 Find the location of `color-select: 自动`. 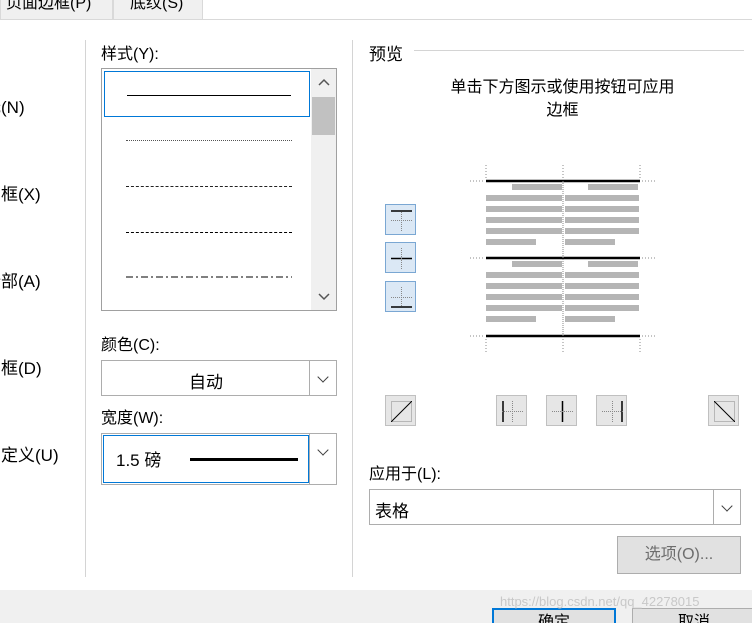

color-select: 自动 is located at coordinates (219, 378).